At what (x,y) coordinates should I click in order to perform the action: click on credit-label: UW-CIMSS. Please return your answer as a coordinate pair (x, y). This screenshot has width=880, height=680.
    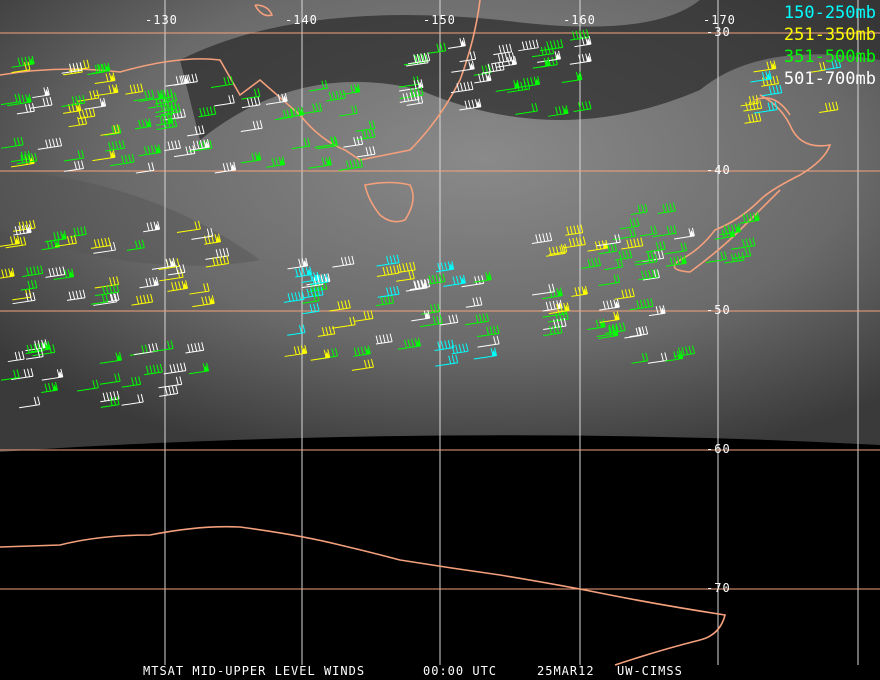
    Looking at the image, I should click on (650, 671).